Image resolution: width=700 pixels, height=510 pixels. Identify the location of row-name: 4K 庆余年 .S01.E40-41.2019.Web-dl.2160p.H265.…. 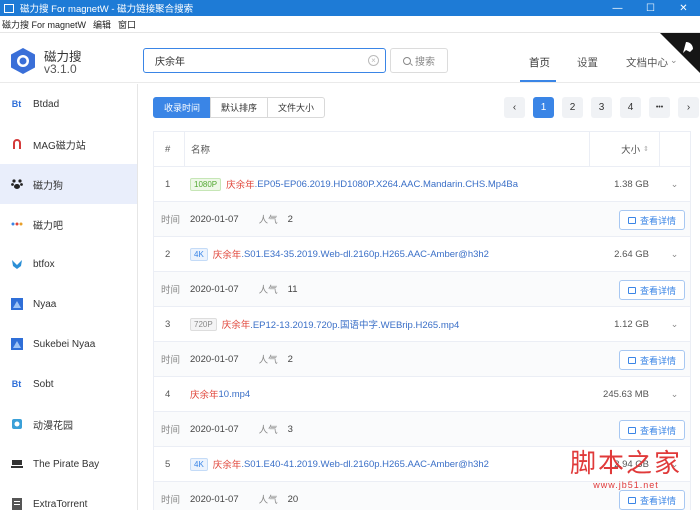
(386, 464).